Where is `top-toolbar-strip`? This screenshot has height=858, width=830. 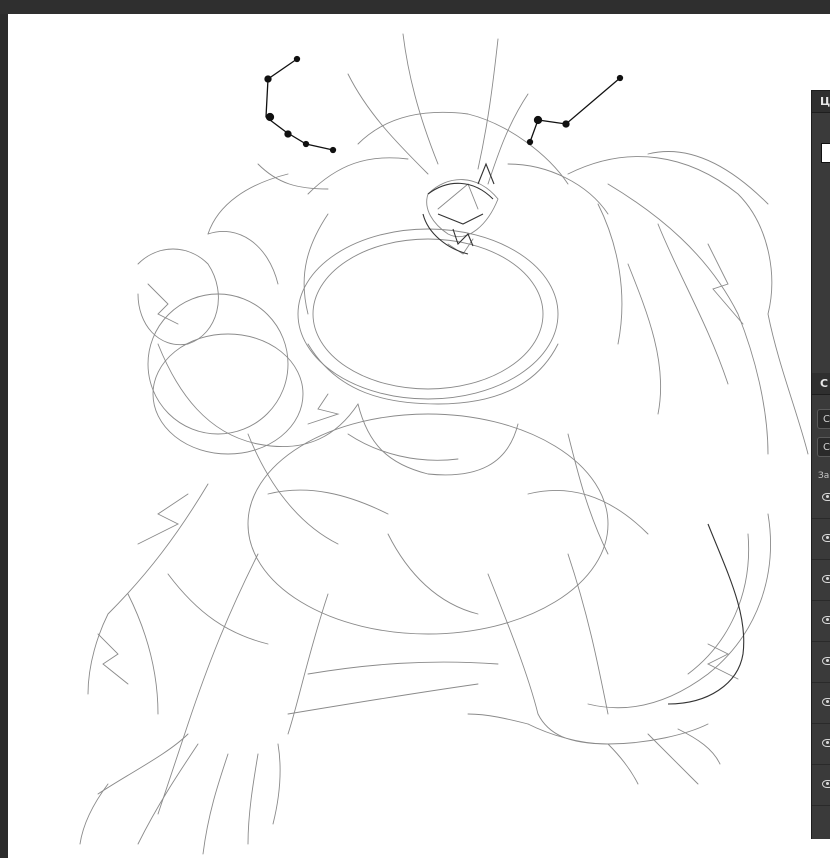
top-toolbar-strip is located at coordinates (415, 7).